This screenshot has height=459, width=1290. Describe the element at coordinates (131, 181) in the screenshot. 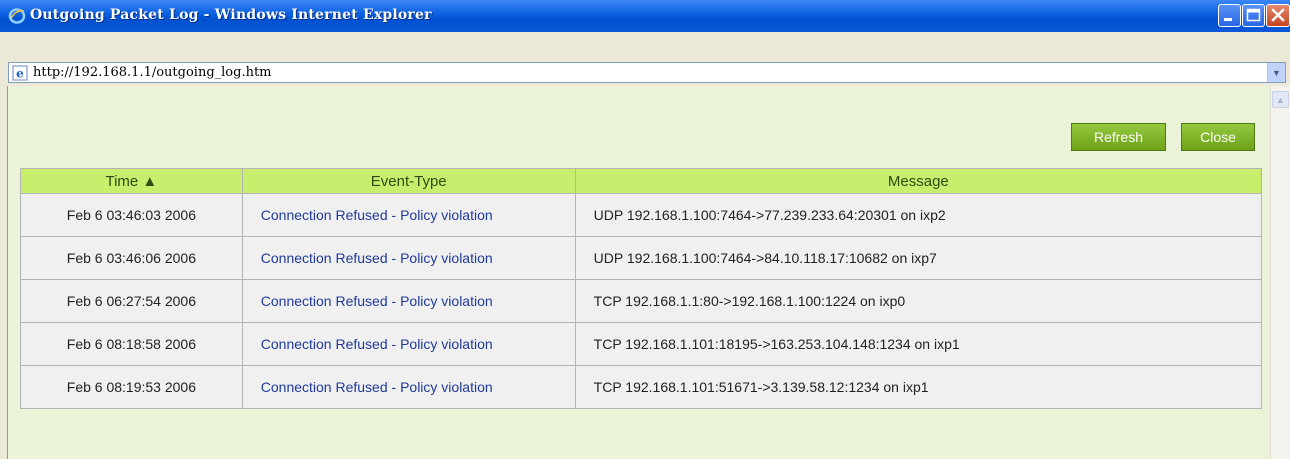

I see `header-time: Time ▲` at that location.